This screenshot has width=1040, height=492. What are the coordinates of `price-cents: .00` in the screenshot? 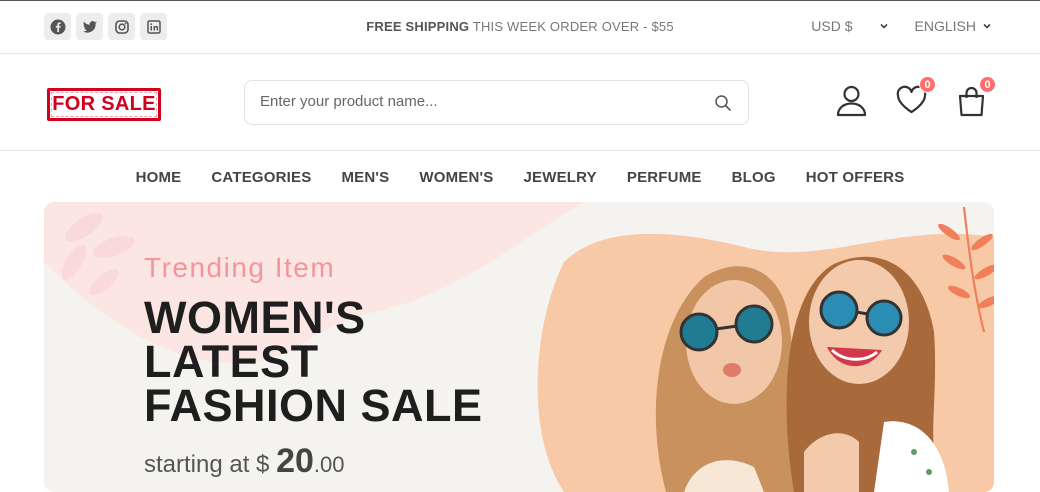 It's located at (329, 464).